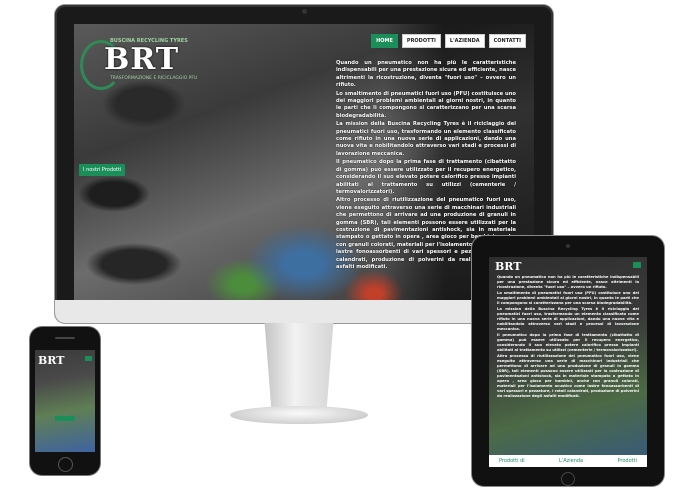 This screenshot has width=685, height=498. Describe the element at coordinates (571, 461) in the screenshot. I see `footer-link: L'Azienda` at that location.